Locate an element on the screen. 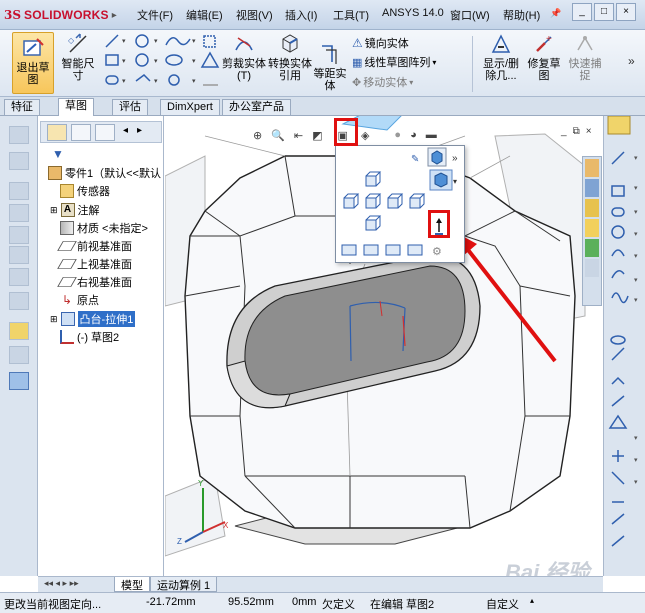 The image size is (645, 613). mirror-entities-button: ⚠ 镜向实体 is located at coordinates (380, 43).